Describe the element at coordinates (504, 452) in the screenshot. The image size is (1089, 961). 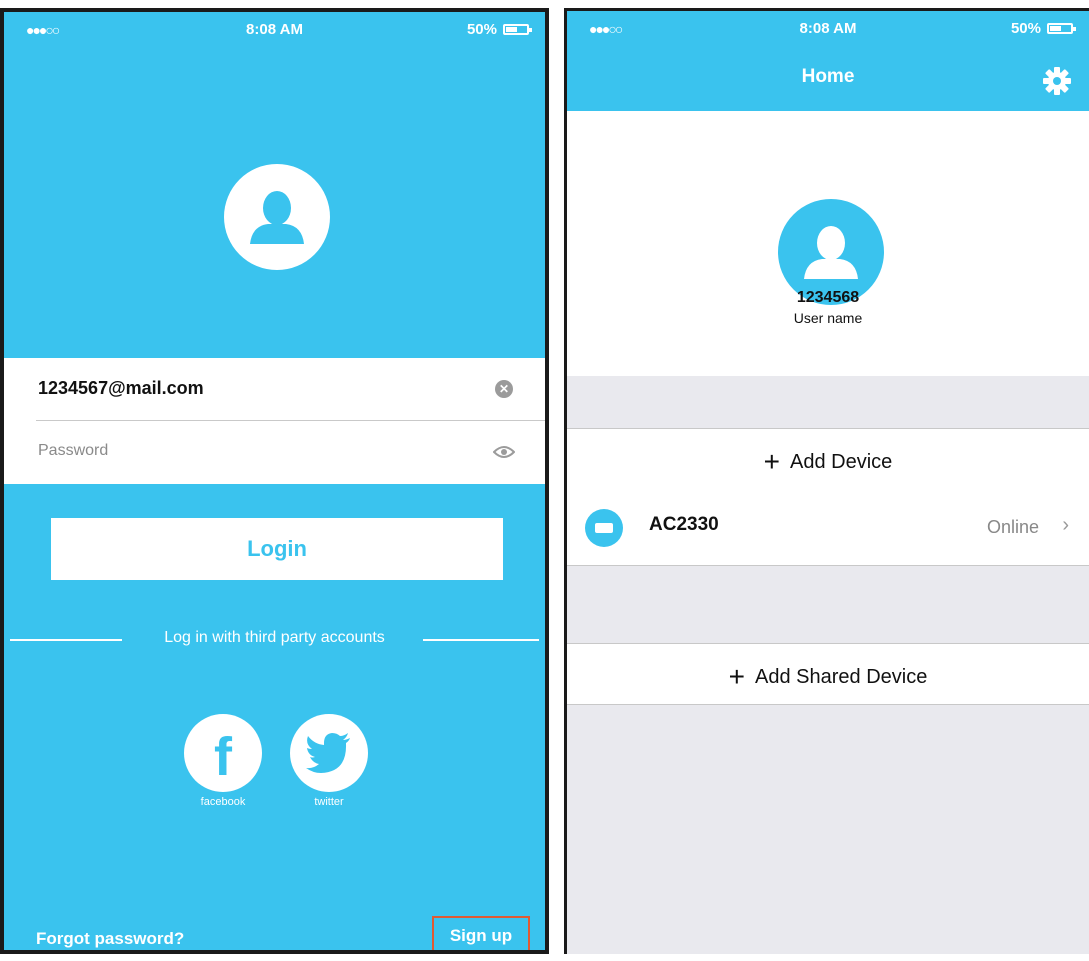
I see `eye-icon` at that location.